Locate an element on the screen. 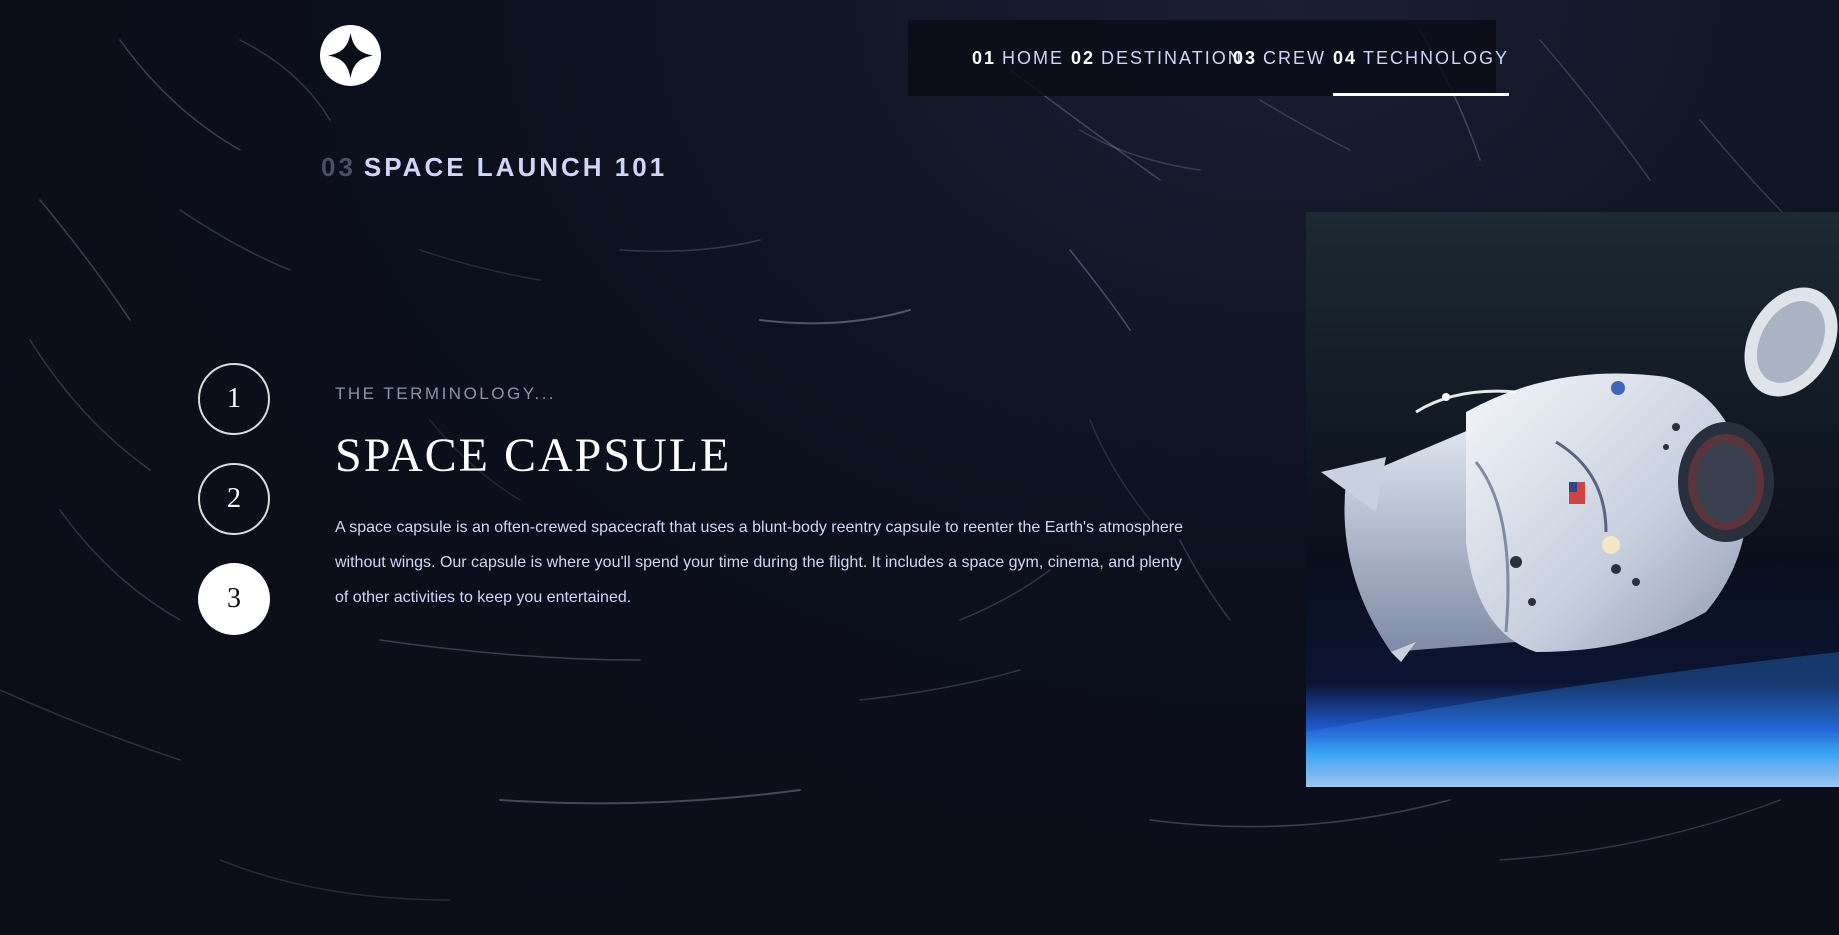 The image size is (1839, 935). technology-name: SPACE CAPSULE is located at coordinates (533, 455).